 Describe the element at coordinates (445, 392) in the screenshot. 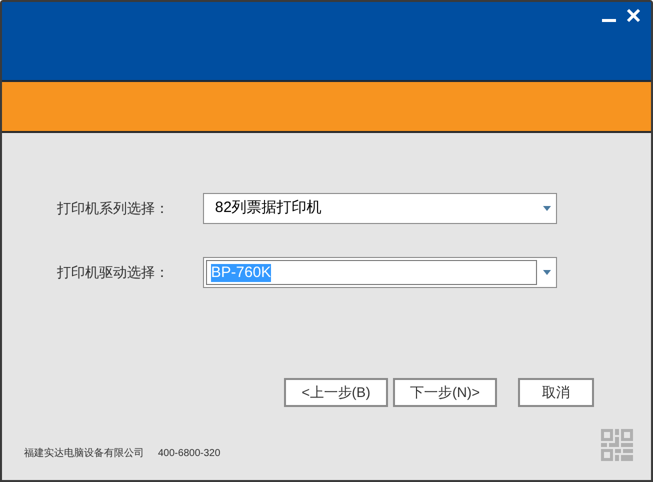

I see `wizard-button: 下一步(N)>` at that location.